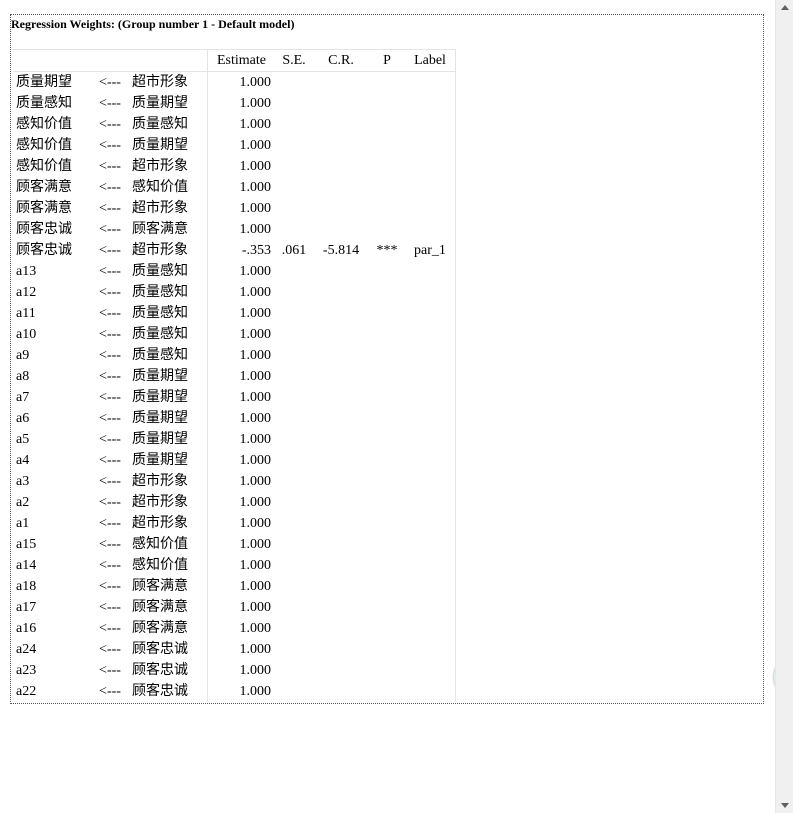  I want to click on cell-dependent: a5, so click(23, 439).